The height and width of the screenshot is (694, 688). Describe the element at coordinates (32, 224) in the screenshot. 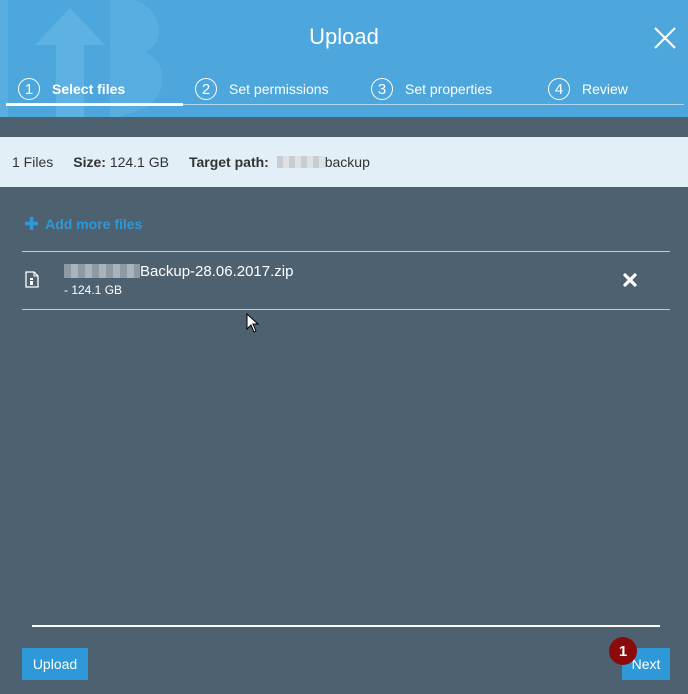

I see `plus-icon: ✚` at that location.